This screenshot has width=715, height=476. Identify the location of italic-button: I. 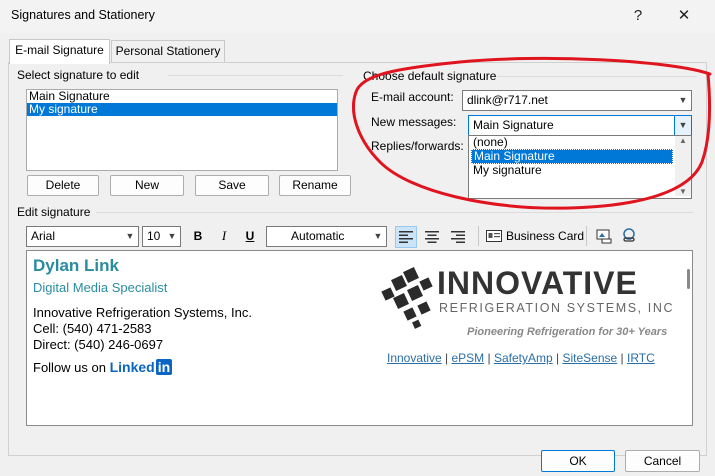
(224, 236).